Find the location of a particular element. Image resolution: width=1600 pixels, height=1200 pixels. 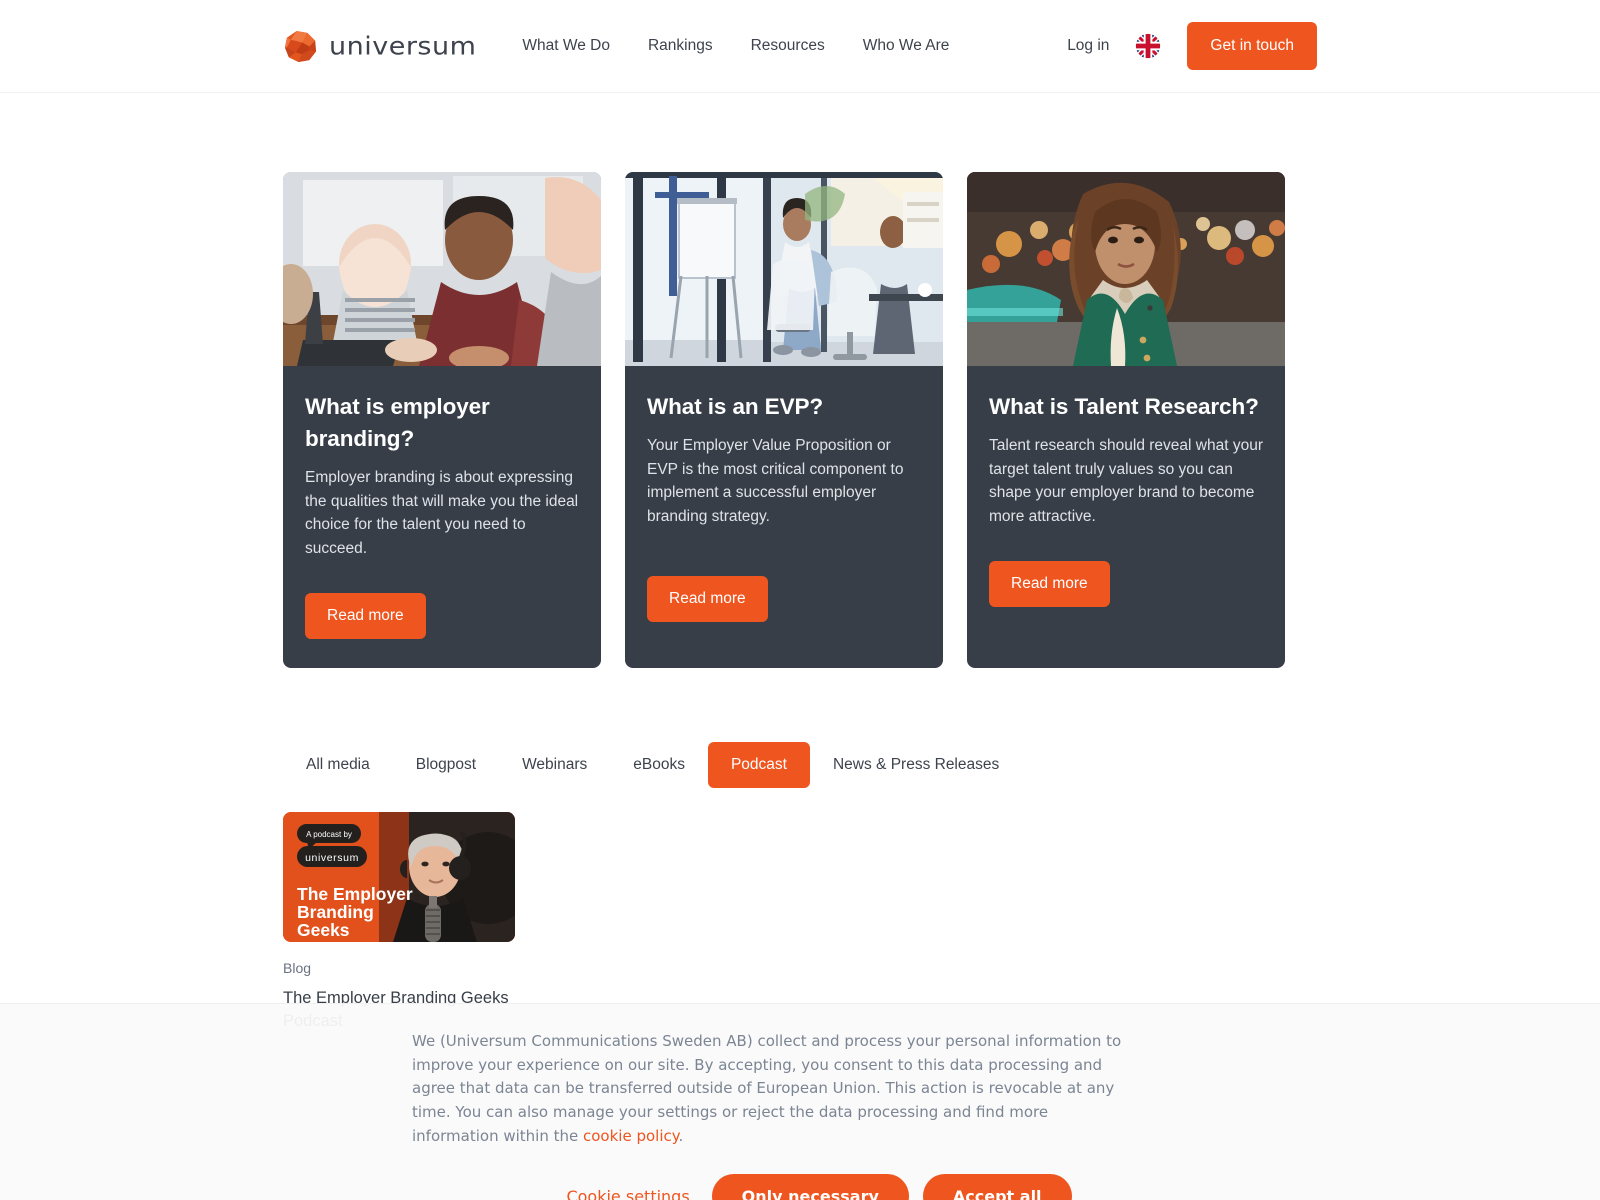

svg-text: universum is located at coordinates (332, 858).